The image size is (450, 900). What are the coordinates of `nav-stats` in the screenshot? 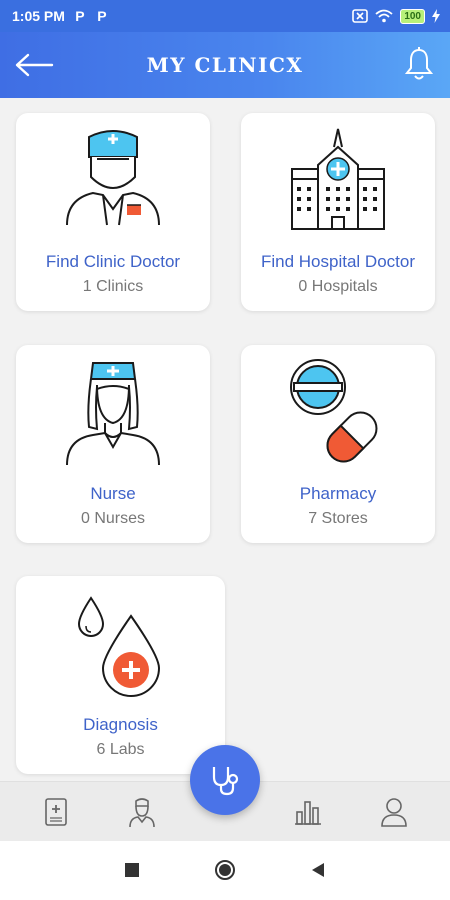 It's located at (308, 812).